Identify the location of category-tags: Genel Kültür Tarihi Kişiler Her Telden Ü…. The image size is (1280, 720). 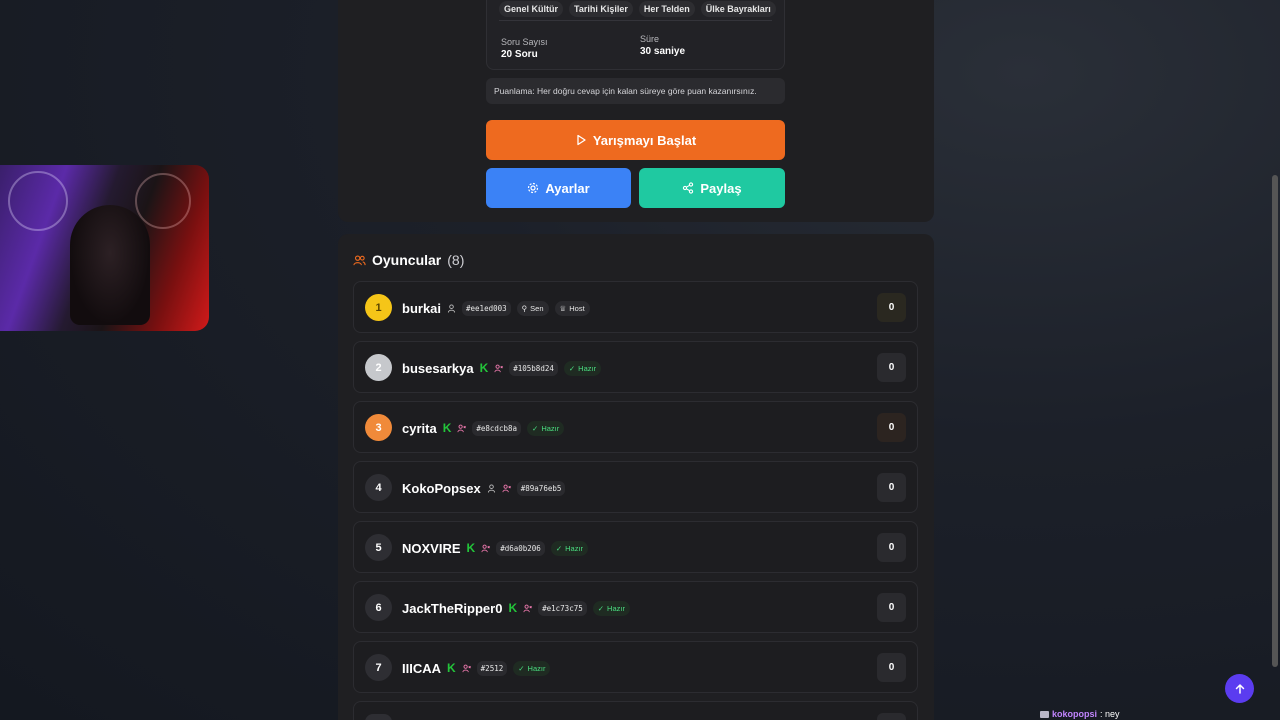
(637, 9).